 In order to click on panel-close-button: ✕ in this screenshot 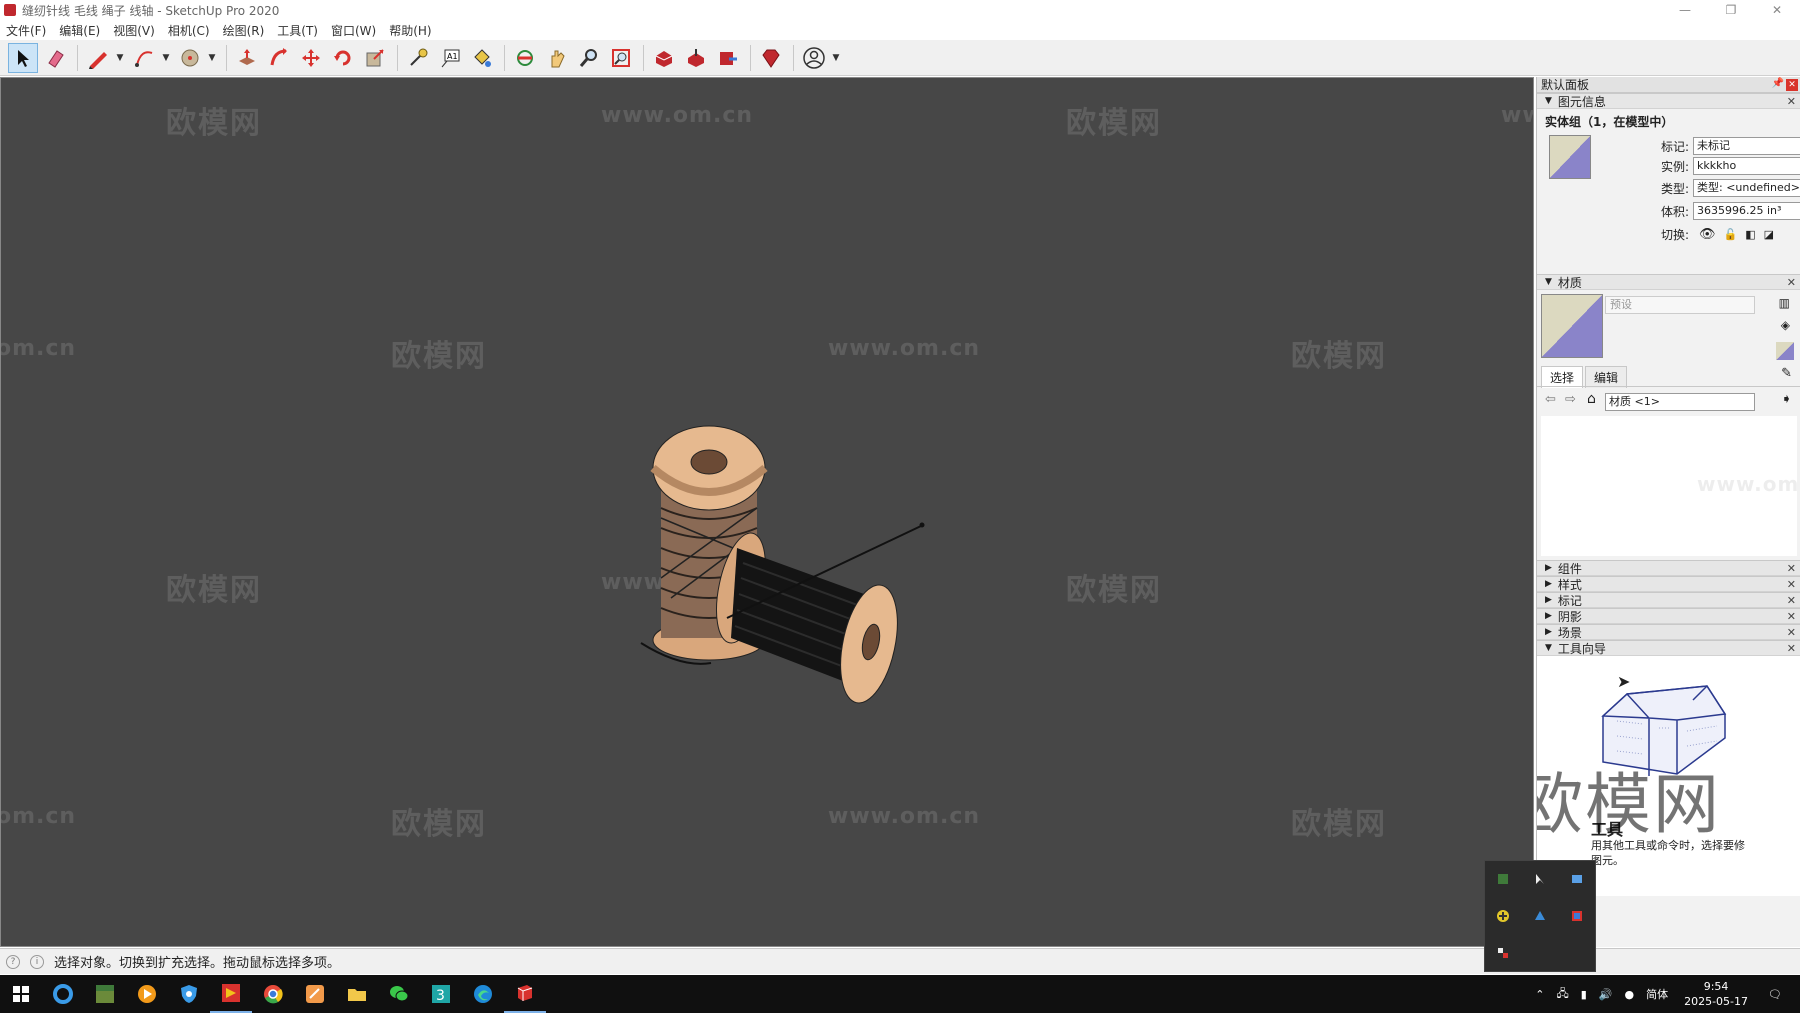, I will do `click(1792, 85)`.